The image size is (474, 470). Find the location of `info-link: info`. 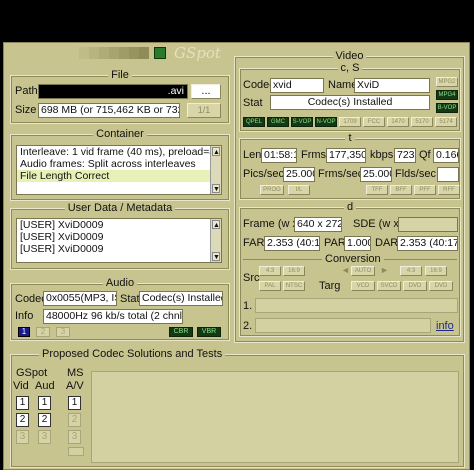

info-link: info is located at coordinates (445, 326).